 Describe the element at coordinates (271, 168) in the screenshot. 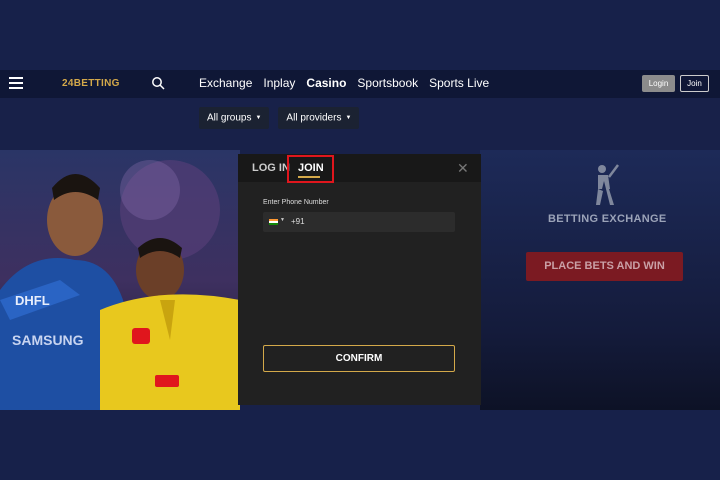

I see `tab-login: LOG IN` at that location.